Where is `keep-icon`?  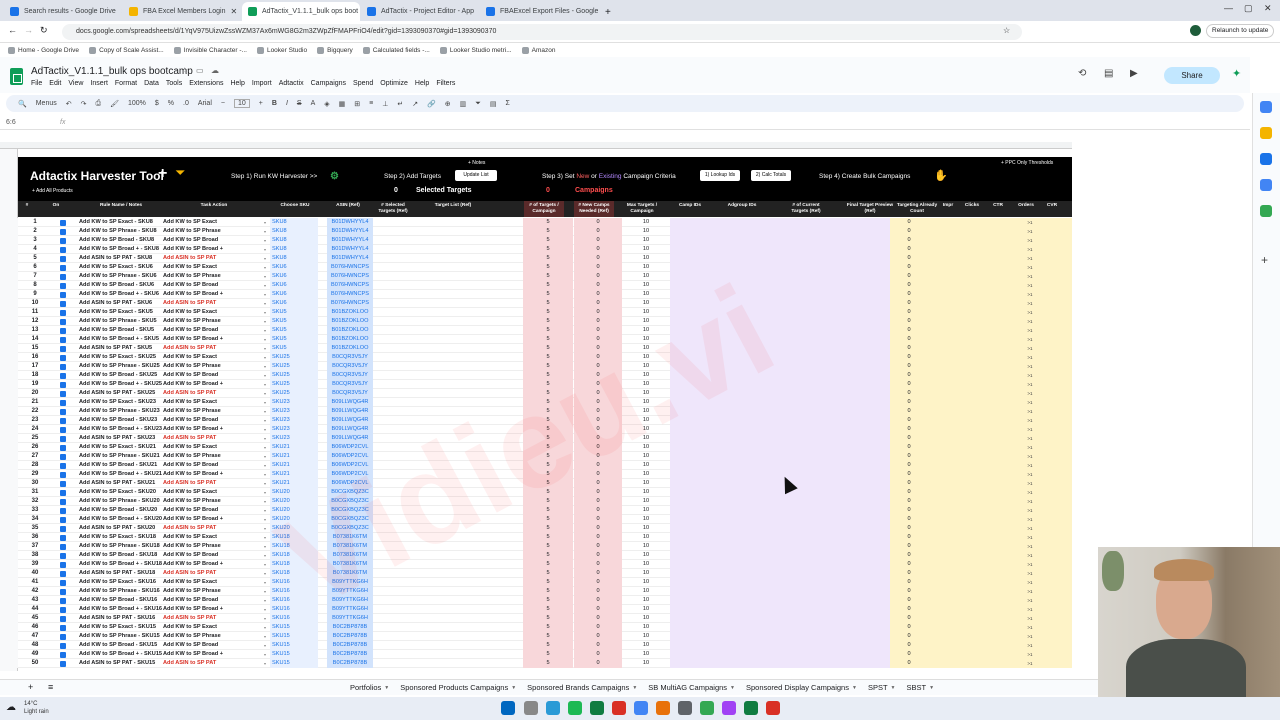 keep-icon is located at coordinates (1266, 133).